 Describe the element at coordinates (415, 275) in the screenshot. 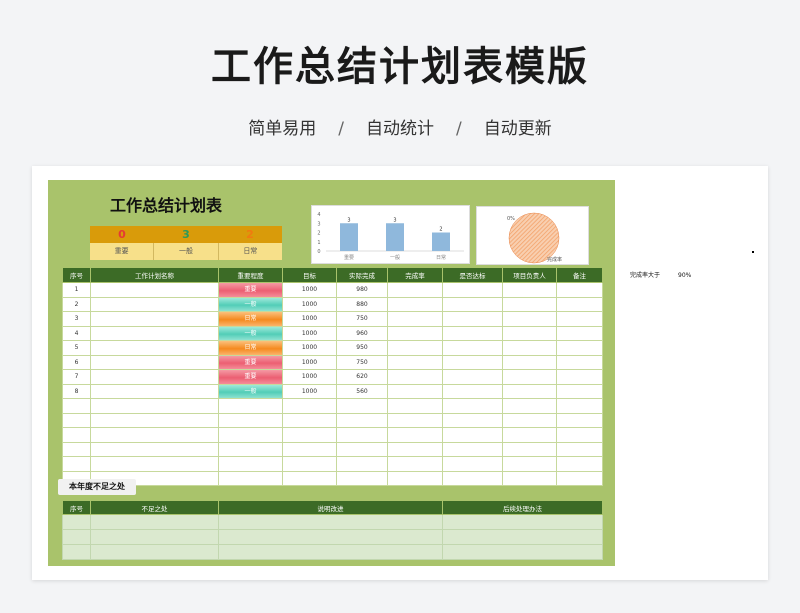

I see `column-header: 完成率` at that location.